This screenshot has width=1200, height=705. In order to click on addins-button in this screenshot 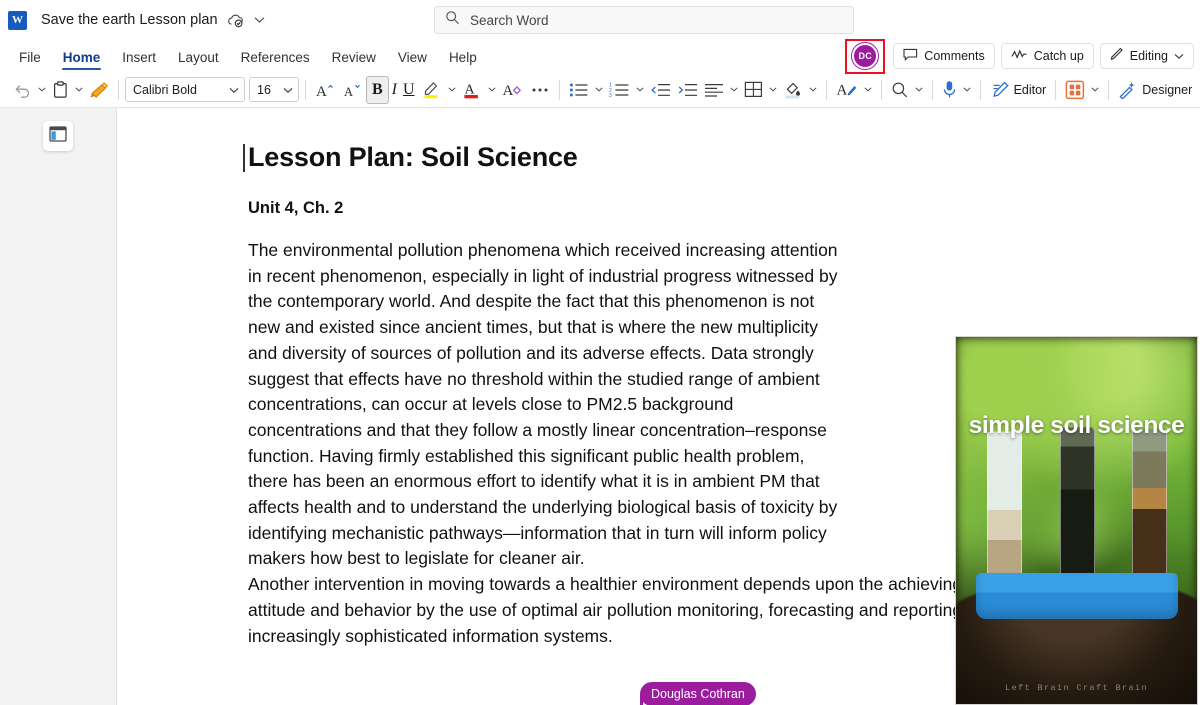, I will do `click(1075, 90)`.